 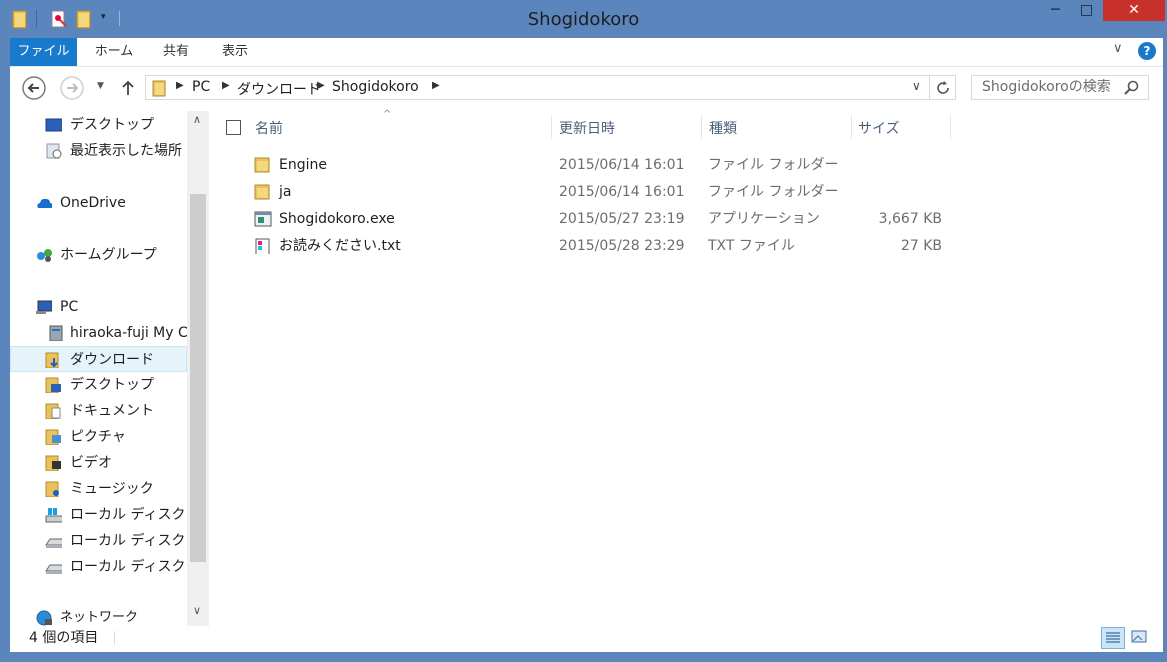 What do you see at coordinates (44, 307) in the screenshot?
I see `pc-icon` at bounding box center [44, 307].